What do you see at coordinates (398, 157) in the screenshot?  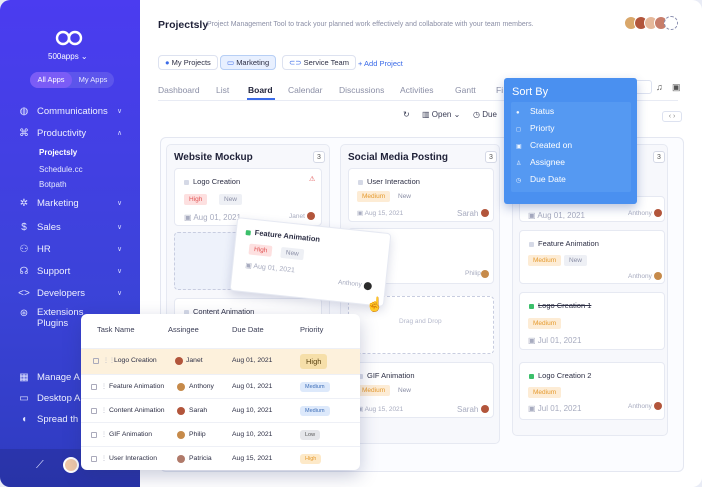 I see `column-title: Social Media Posting` at bounding box center [398, 157].